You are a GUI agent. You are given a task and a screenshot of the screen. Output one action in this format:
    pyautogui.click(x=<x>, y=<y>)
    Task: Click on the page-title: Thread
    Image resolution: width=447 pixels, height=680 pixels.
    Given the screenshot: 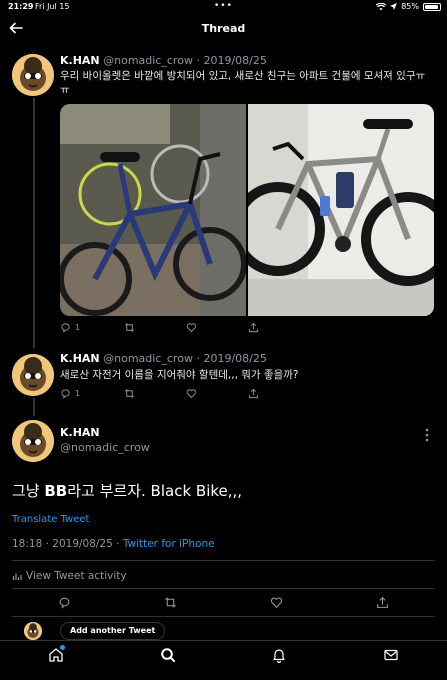 What is the action you would take?
    pyautogui.click(x=223, y=28)
    